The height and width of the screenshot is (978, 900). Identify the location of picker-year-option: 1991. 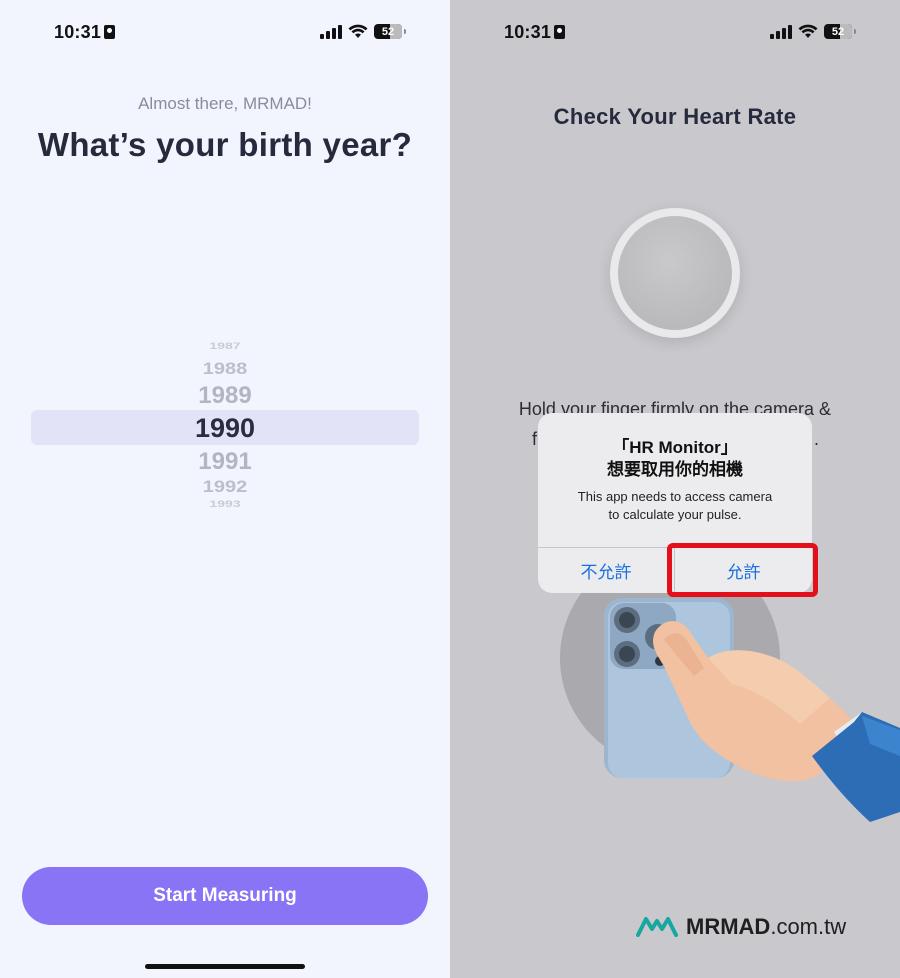
(225, 462).